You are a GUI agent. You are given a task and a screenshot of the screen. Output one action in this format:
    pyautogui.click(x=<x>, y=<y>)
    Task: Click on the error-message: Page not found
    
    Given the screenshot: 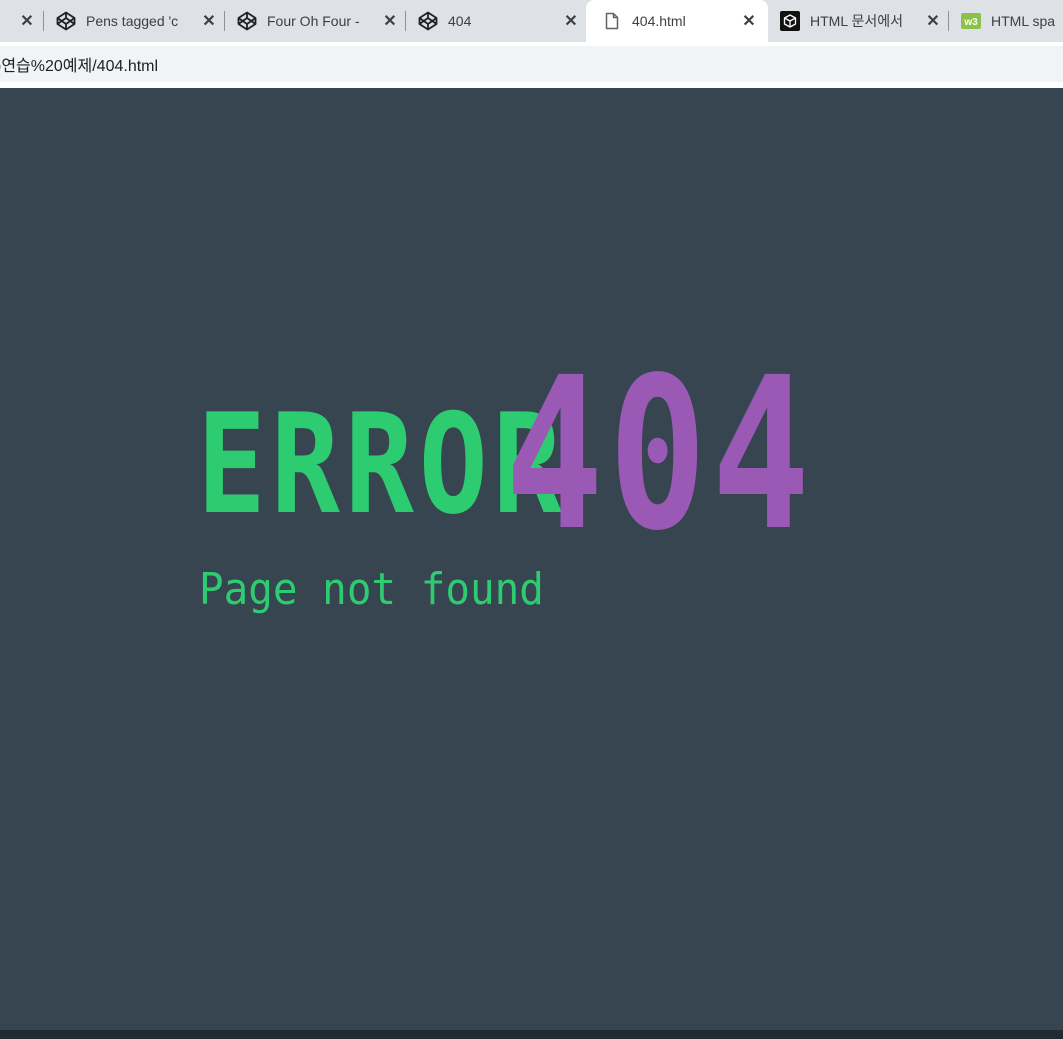 What is the action you would take?
    pyautogui.click(x=371, y=589)
    